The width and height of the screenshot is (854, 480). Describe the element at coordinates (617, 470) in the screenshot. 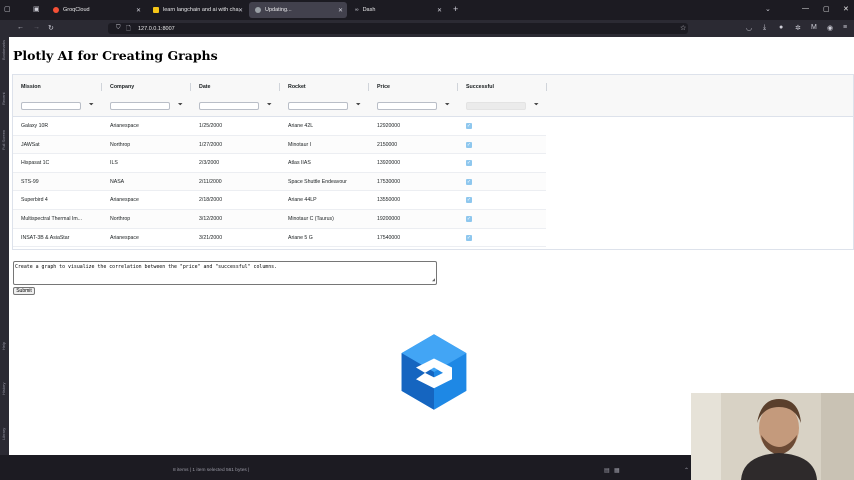

I see `tiles-view-icon: ▦` at that location.